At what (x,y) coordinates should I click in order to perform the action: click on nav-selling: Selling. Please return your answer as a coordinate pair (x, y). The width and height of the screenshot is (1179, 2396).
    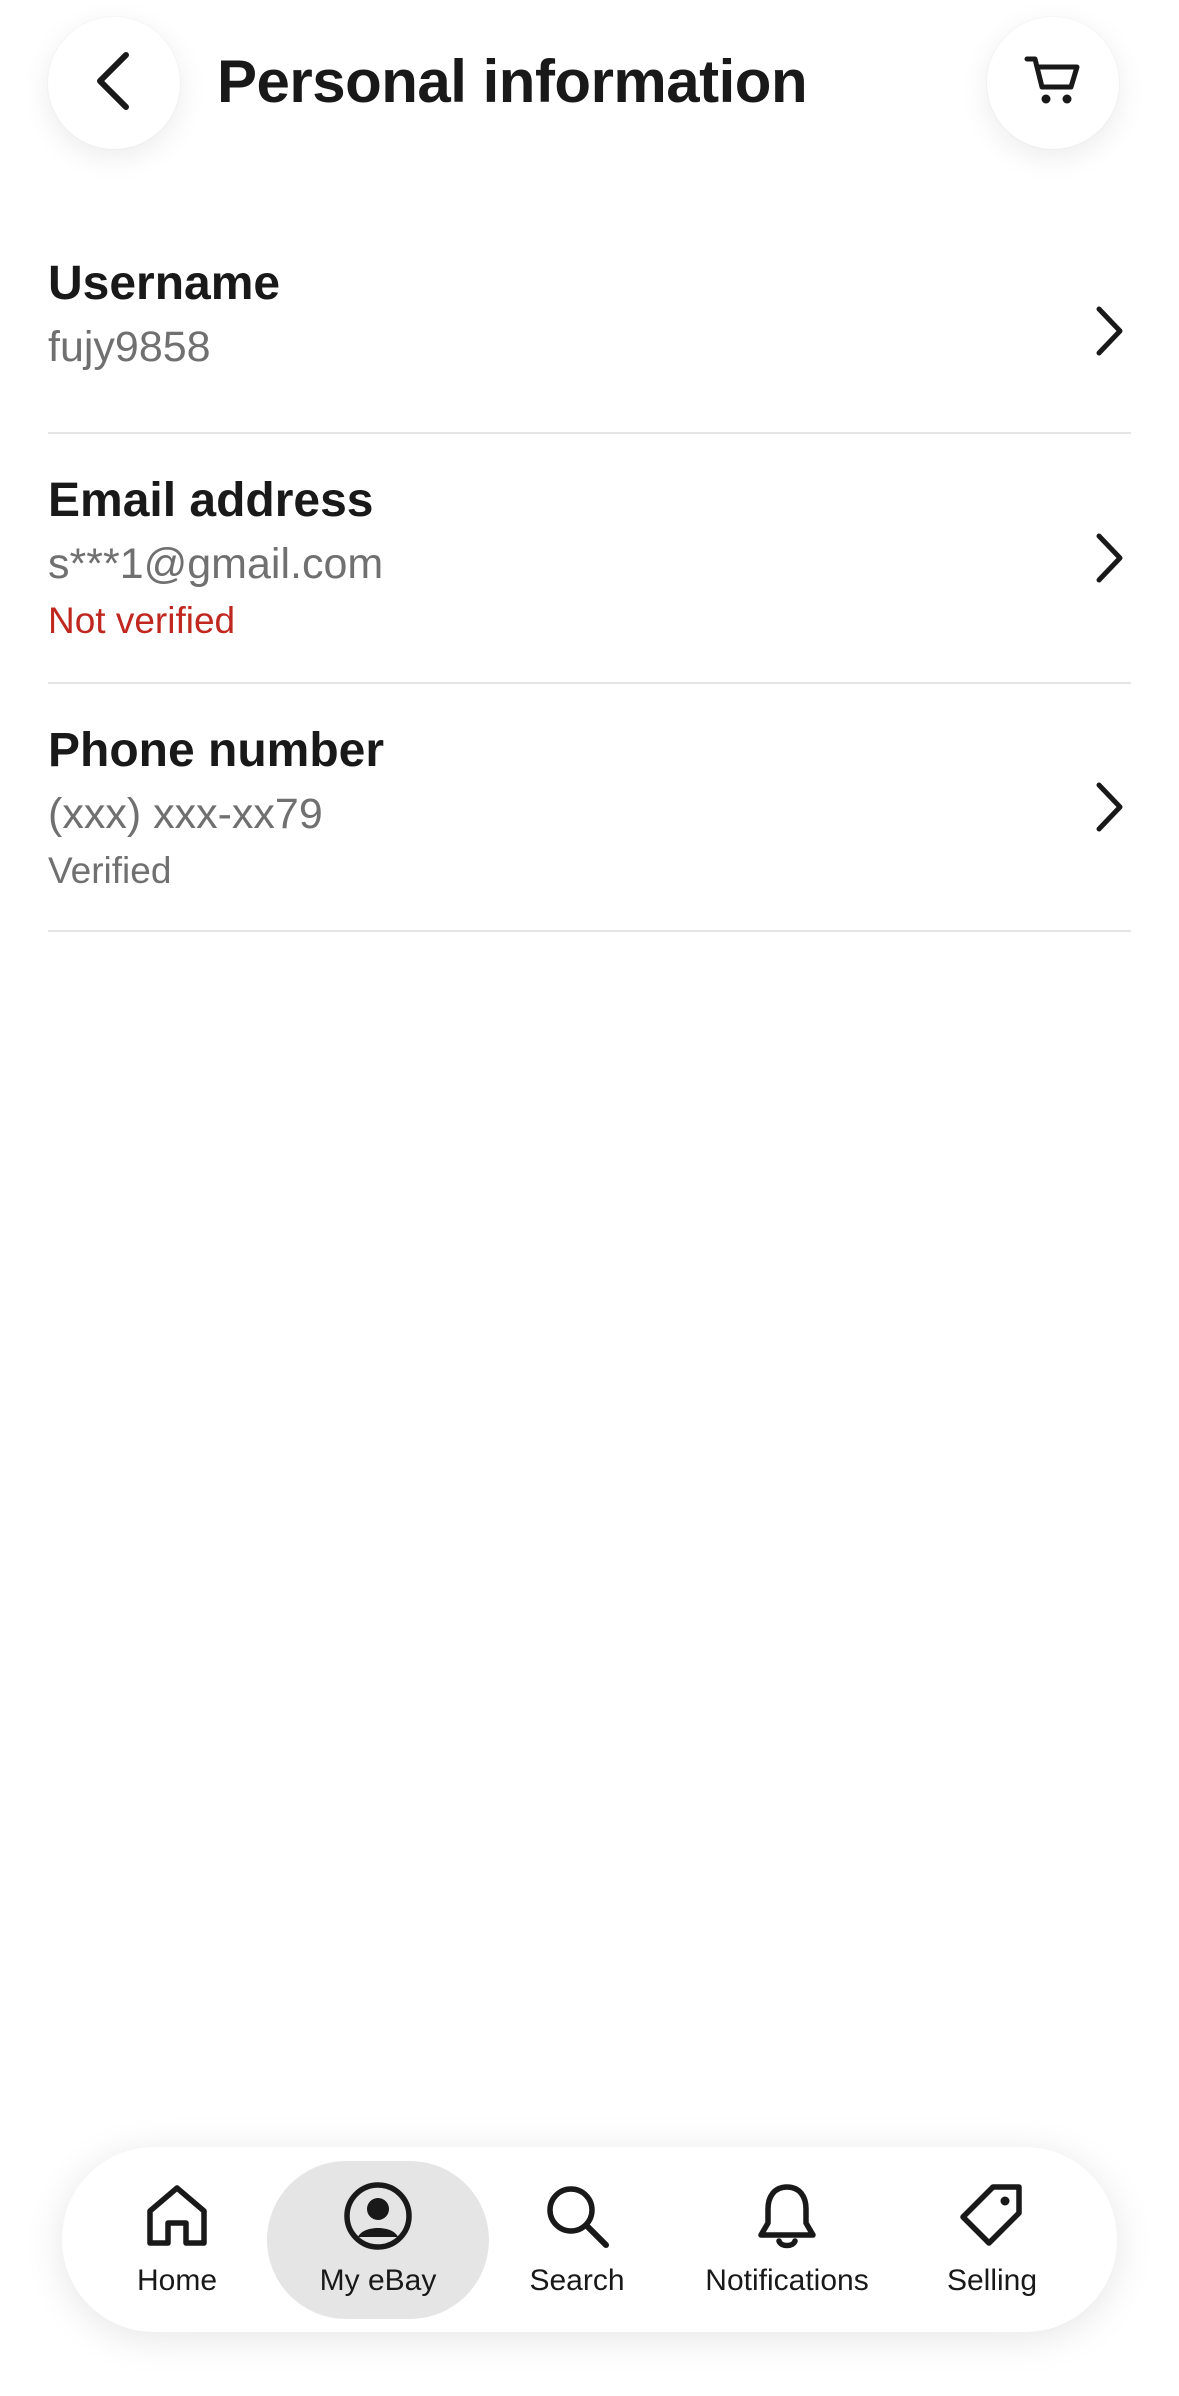
    Looking at the image, I should click on (992, 2239).